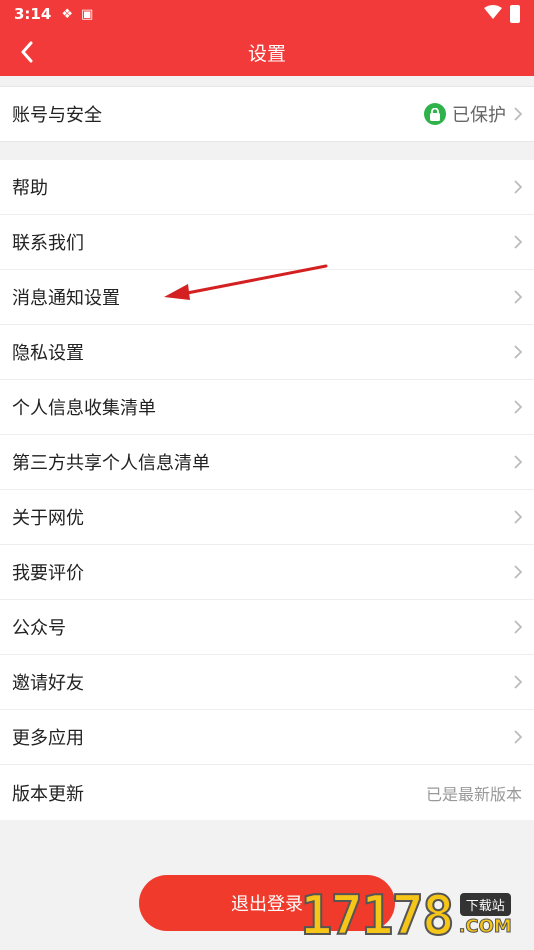 This screenshot has height=950, width=534. Describe the element at coordinates (485, 927) in the screenshot. I see `watermark-domain: .COM` at that location.